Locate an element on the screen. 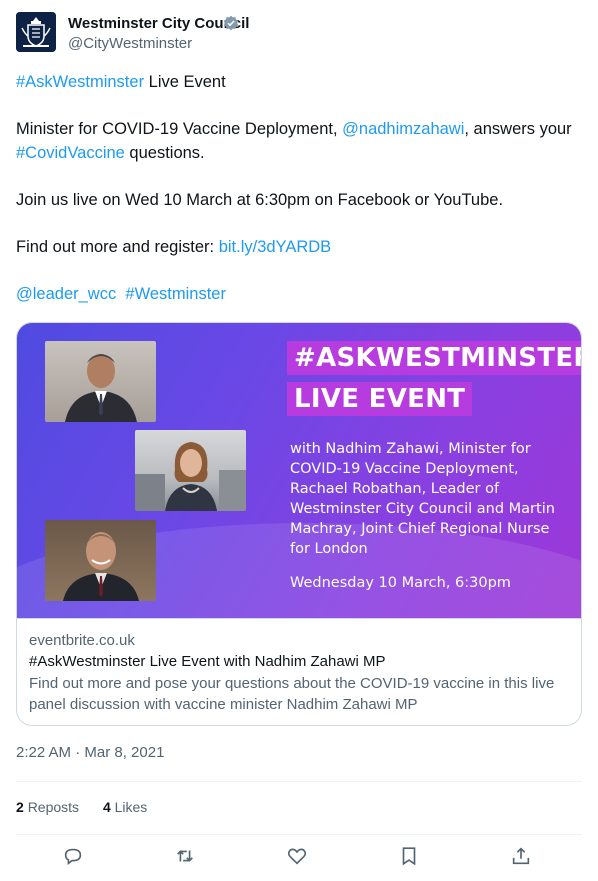 The width and height of the screenshot is (598, 881). tweet-text-segment: Live Event is located at coordinates (185, 82).